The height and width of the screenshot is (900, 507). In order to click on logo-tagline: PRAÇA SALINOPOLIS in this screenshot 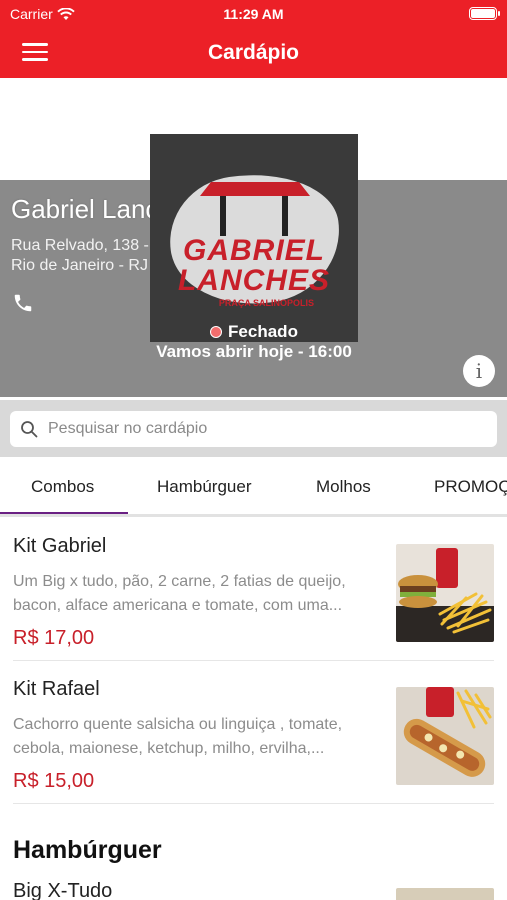, I will do `click(266, 303)`.